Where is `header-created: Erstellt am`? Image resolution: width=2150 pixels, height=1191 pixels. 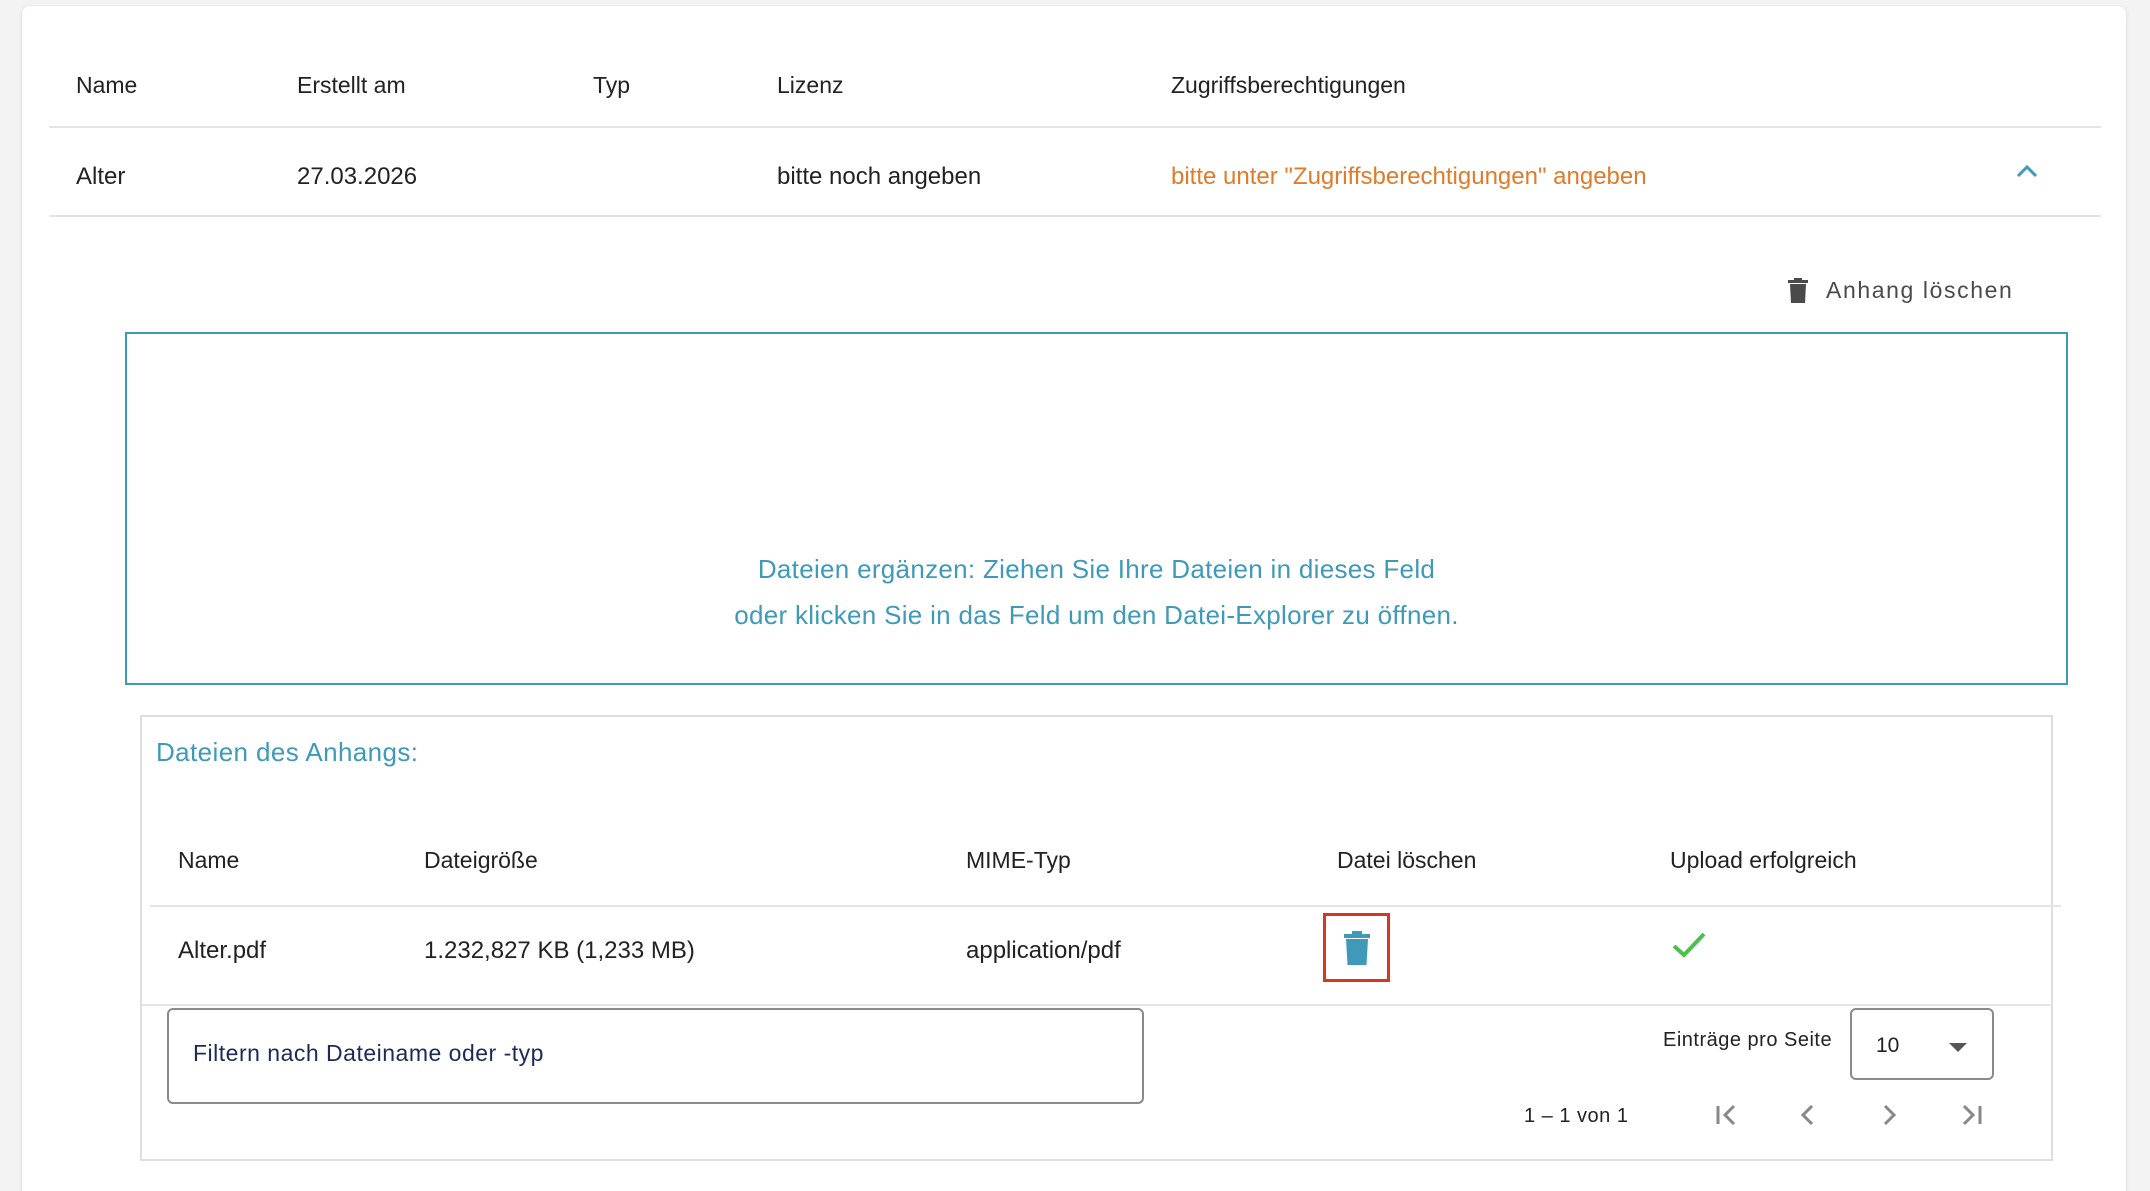
header-created: Erstellt am is located at coordinates (351, 85).